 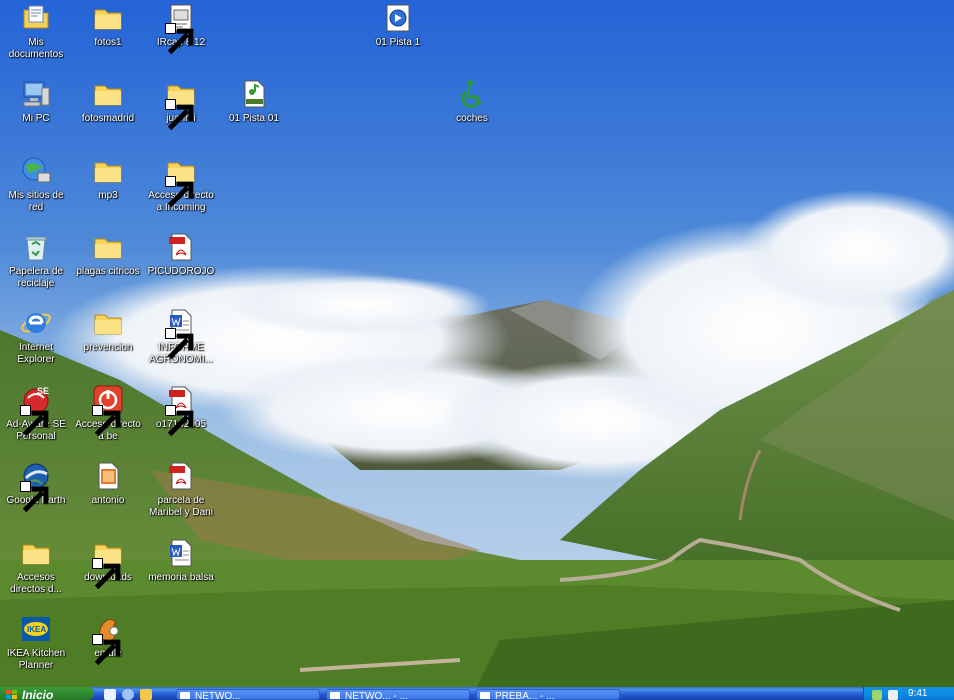 I want to click on start-button: Inicio, so click(x=47, y=693).